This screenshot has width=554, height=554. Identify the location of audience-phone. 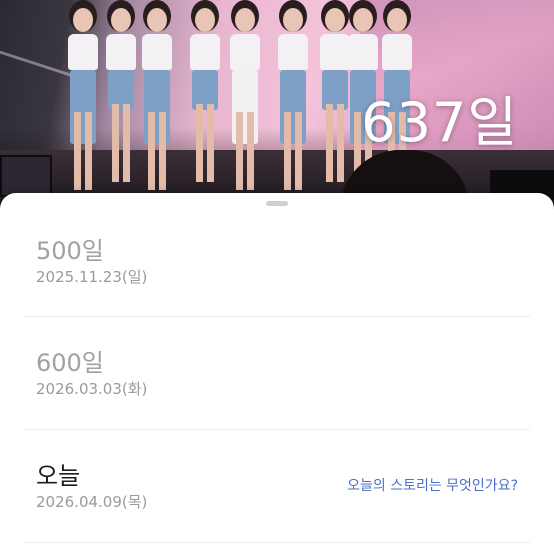
(26, 176).